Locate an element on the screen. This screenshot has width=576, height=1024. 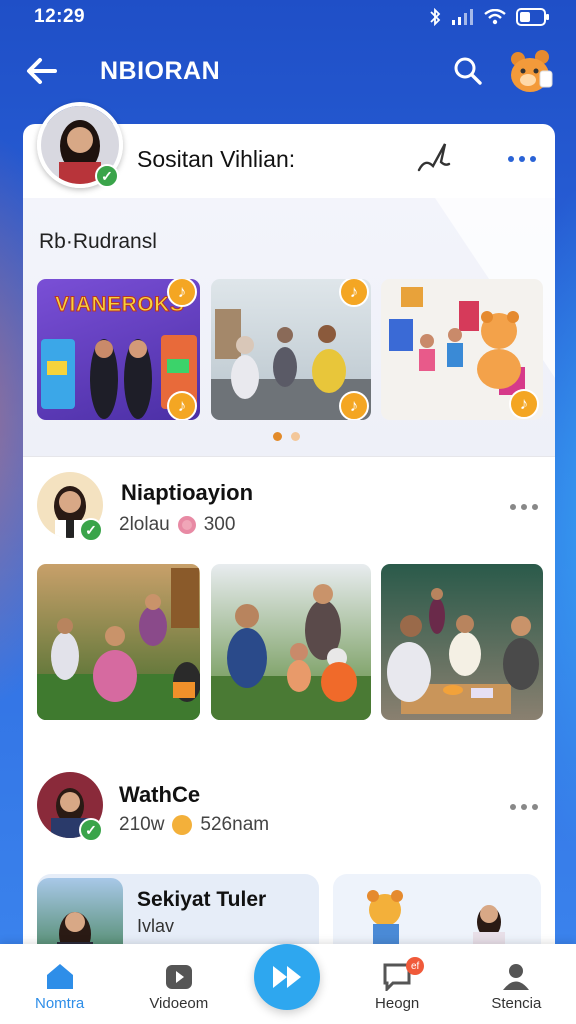
battery-icon is located at coordinates (532, 17).